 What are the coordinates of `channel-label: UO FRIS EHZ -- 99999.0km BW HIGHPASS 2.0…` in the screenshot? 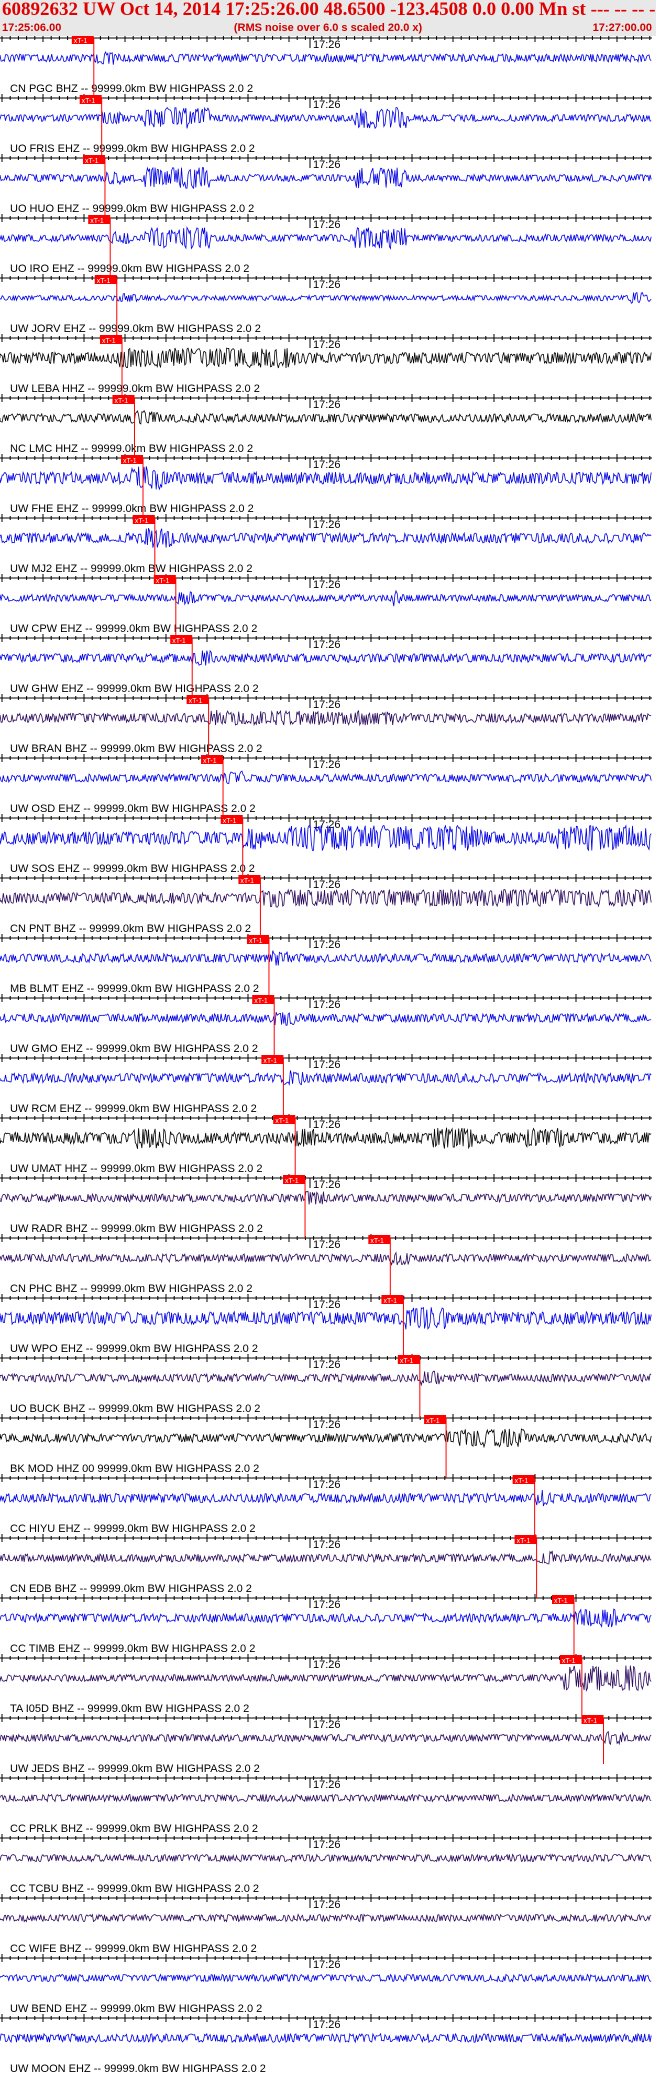 It's located at (132, 149).